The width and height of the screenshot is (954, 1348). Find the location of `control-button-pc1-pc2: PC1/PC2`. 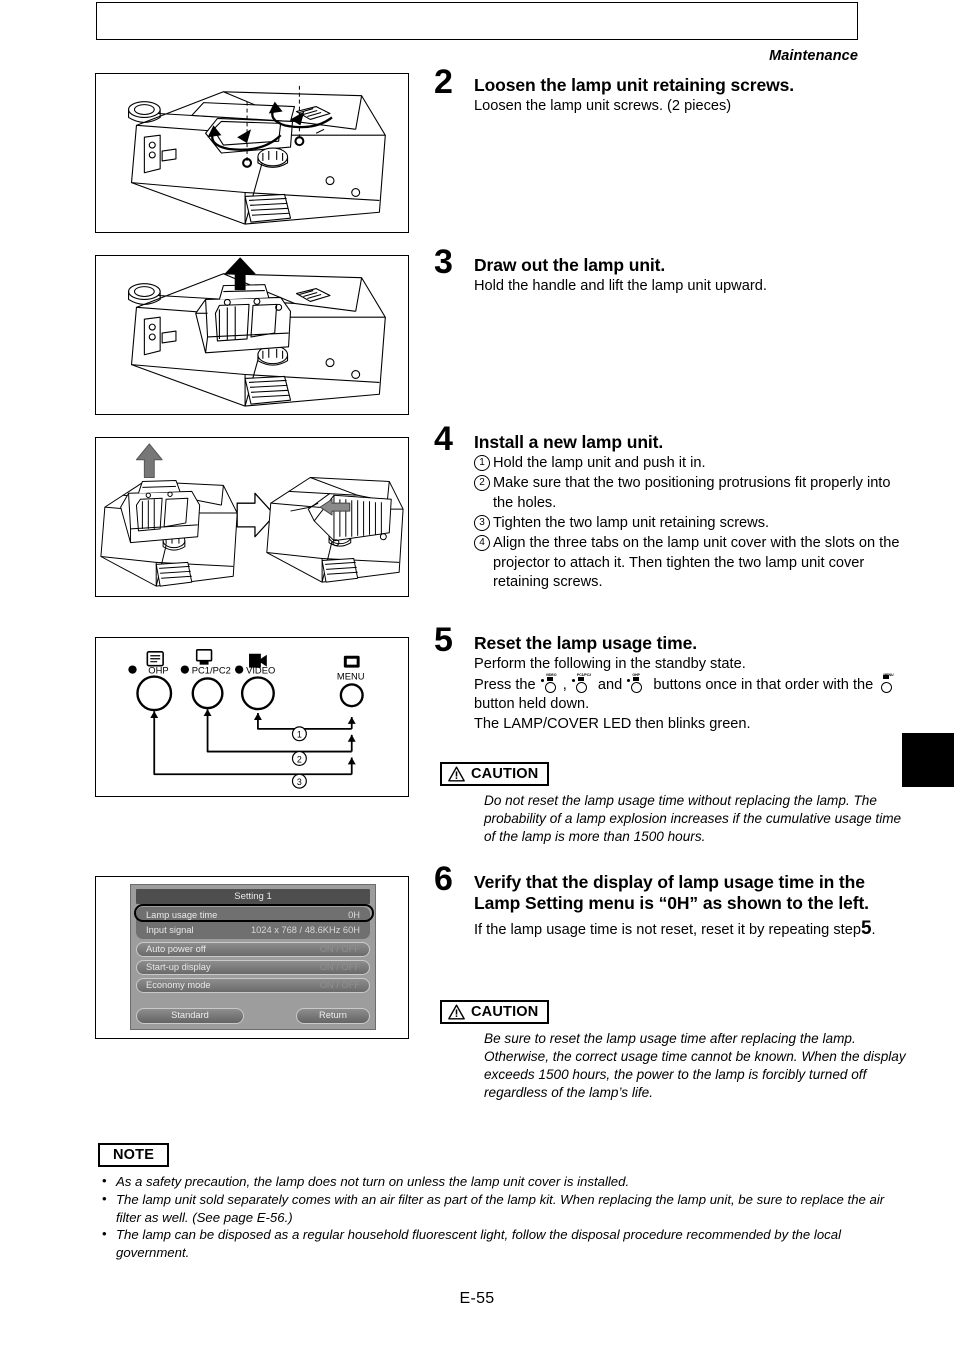

control-button-pc1-pc2: PC1/PC2 is located at coordinates (205, 679).